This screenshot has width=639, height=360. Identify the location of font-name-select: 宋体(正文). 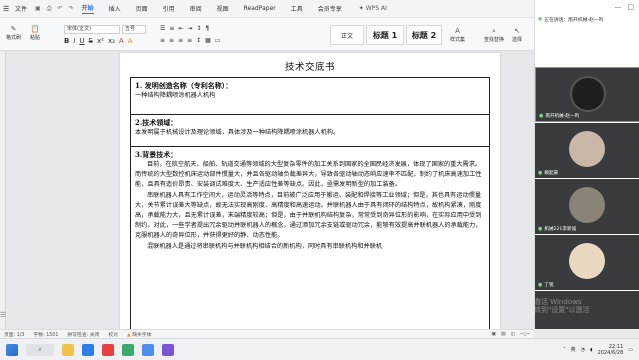
(92, 29).